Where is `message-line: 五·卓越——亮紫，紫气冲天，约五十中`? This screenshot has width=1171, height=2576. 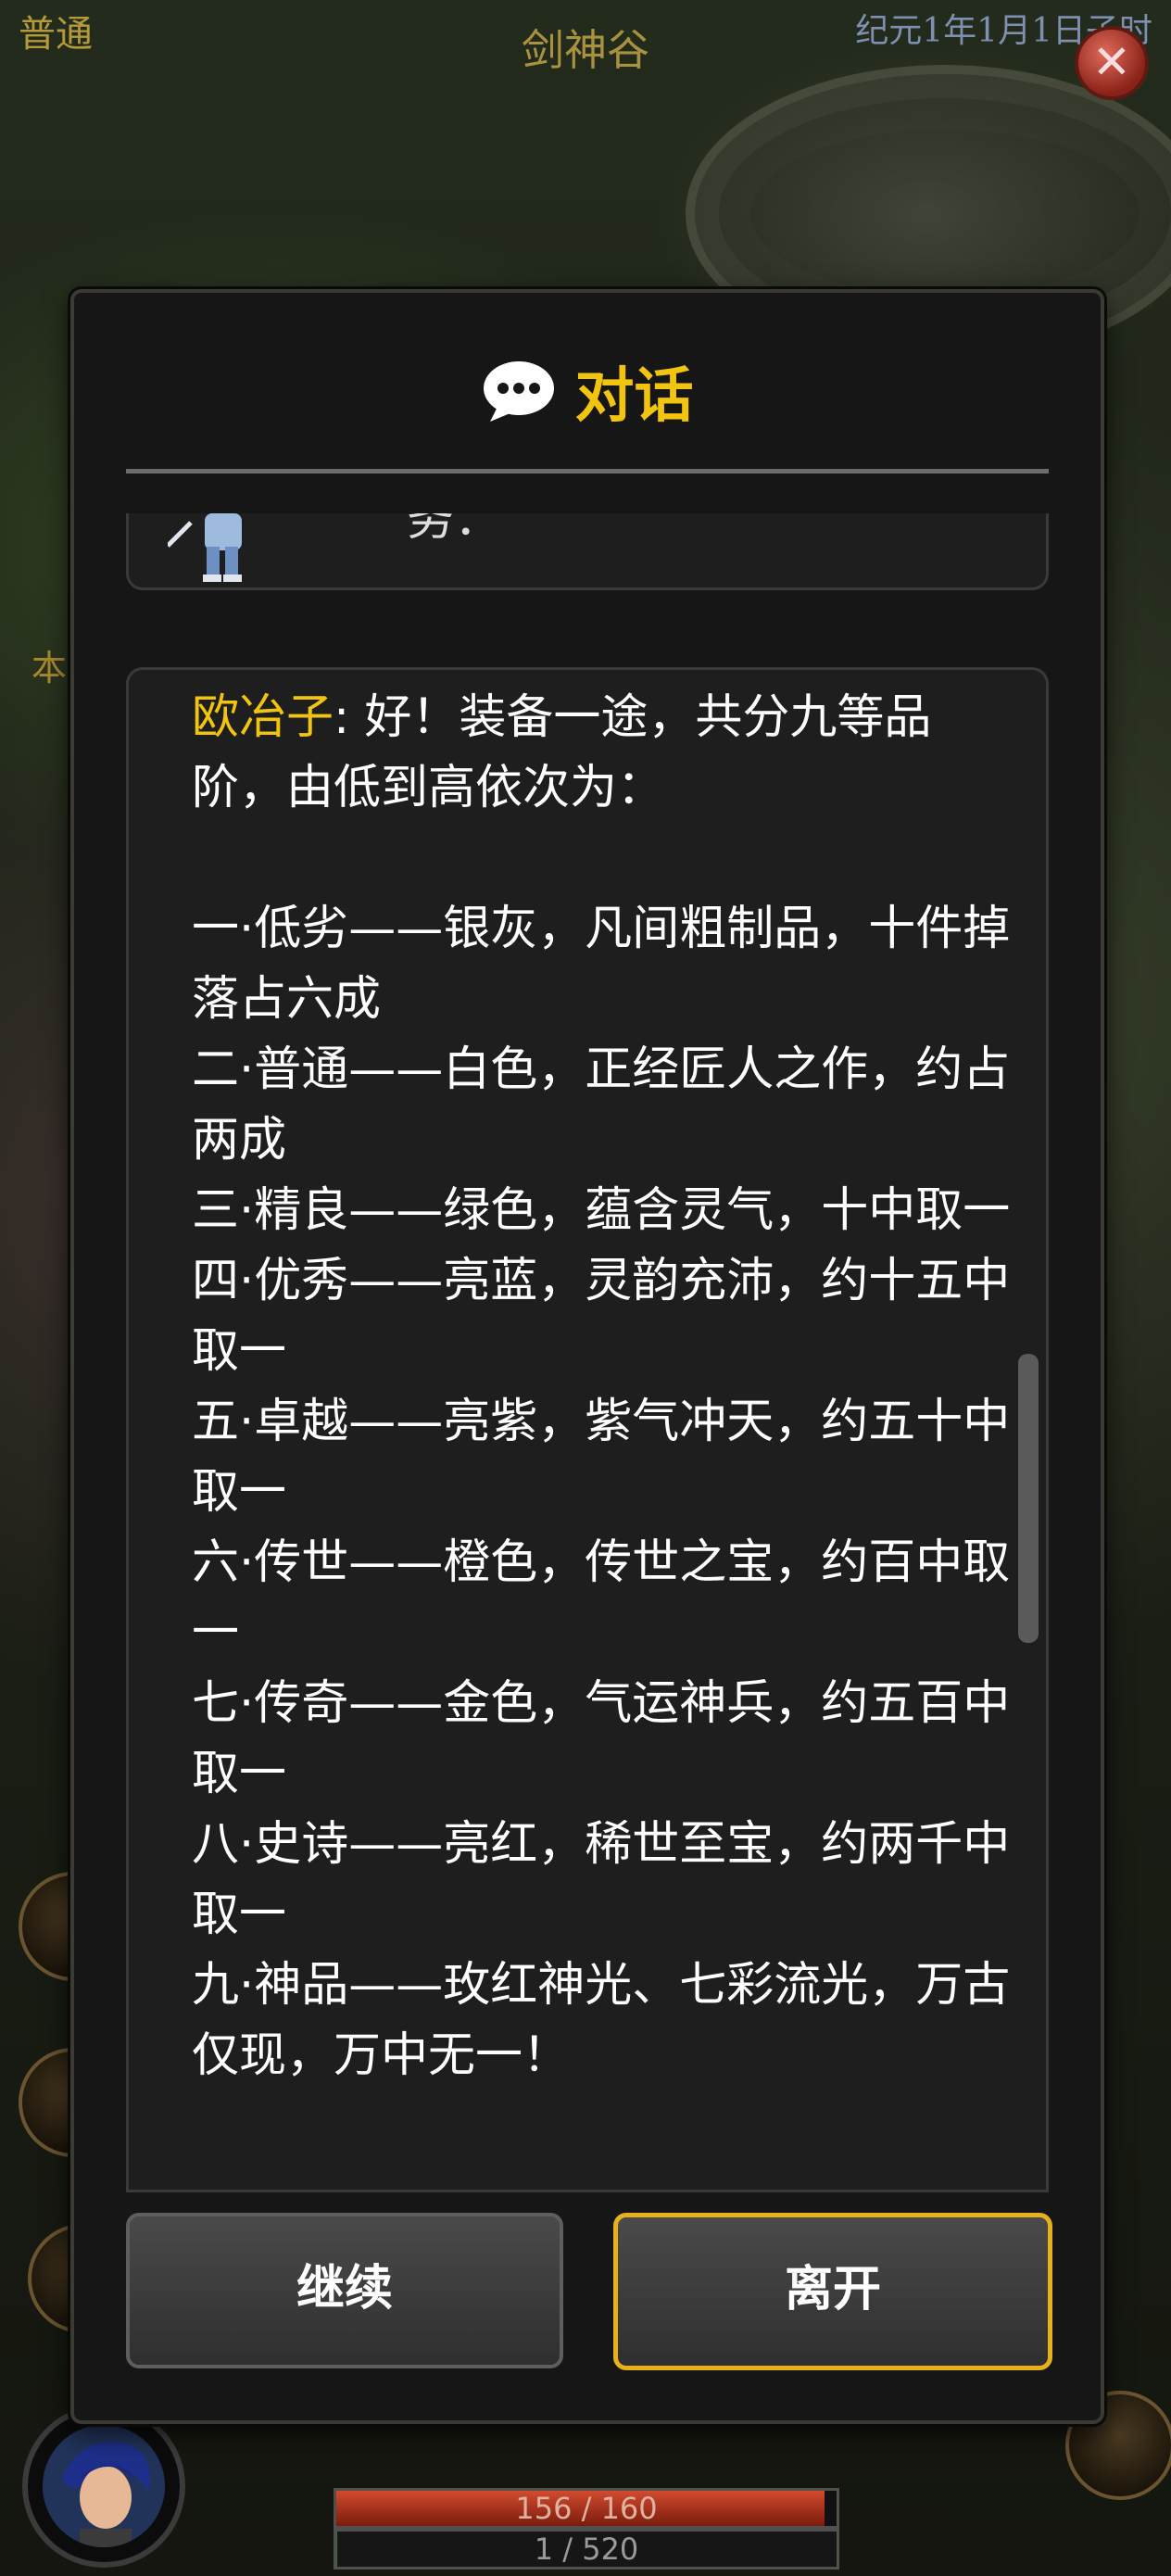
message-line: 五·卓越——亮紫，紫气冲天，约五十中 is located at coordinates (602, 1422).